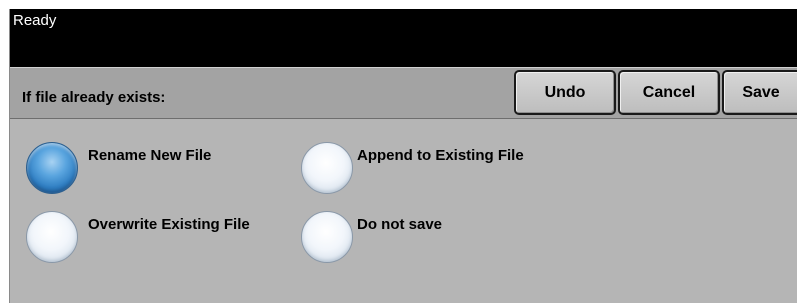 The width and height of the screenshot is (797, 303). I want to click on undo-button: Undo, so click(565, 92).